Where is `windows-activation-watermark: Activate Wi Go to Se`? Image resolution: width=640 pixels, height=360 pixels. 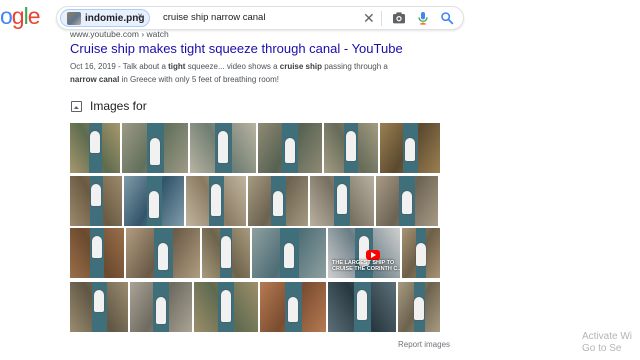
windows-activation-watermark: Activate Wi Go to Se is located at coordinates (607, 343).